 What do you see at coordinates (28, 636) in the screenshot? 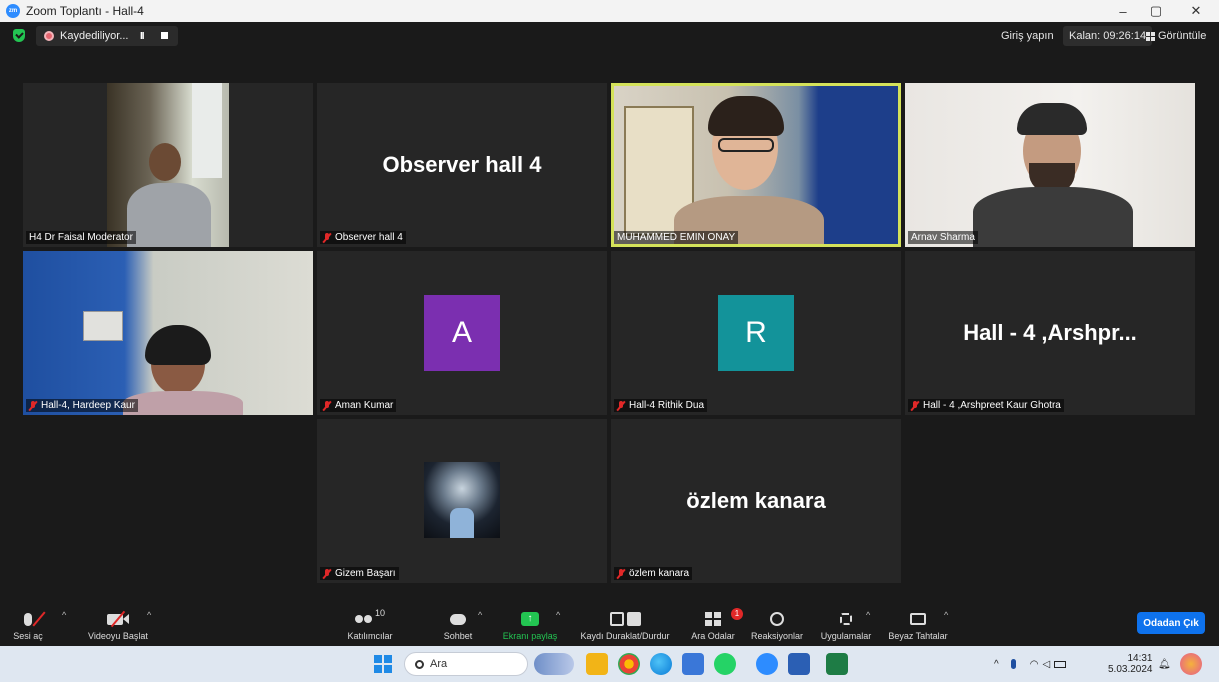
I see `unmute-label: Sesi aç` at bounding box center [28, 636].